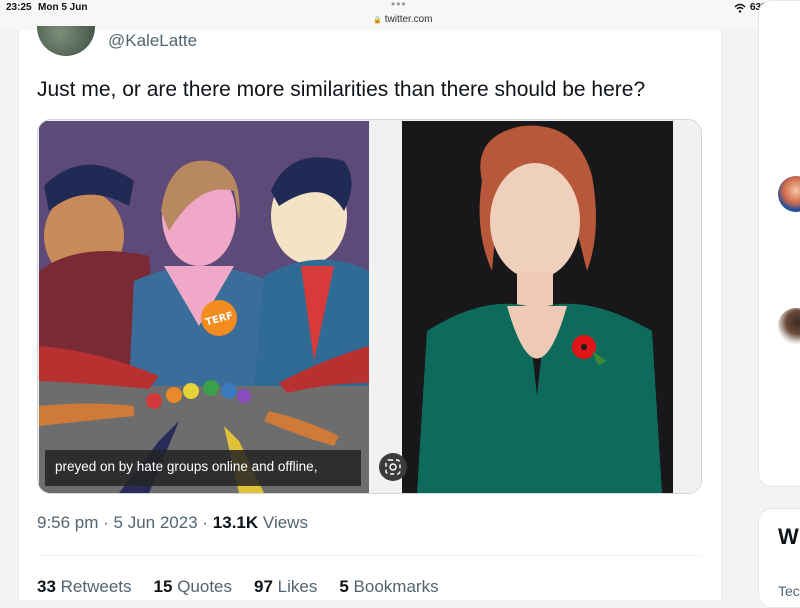 This screenshot has height=608, width=800. I want to click on tweet-meta: 9:56 pm · 5 Jun 2023 · 13.1K Views, so click(172, 522).